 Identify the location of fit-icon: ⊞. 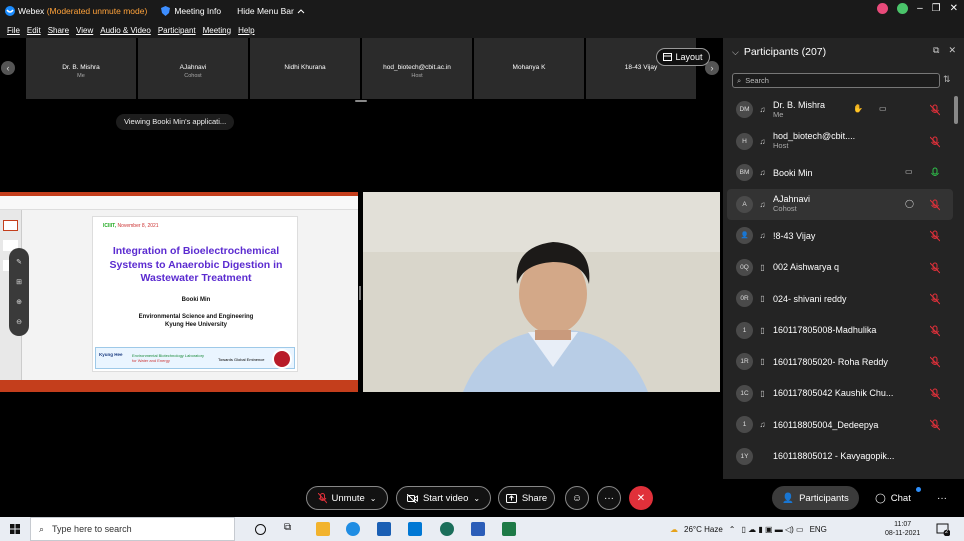
(19, 282).